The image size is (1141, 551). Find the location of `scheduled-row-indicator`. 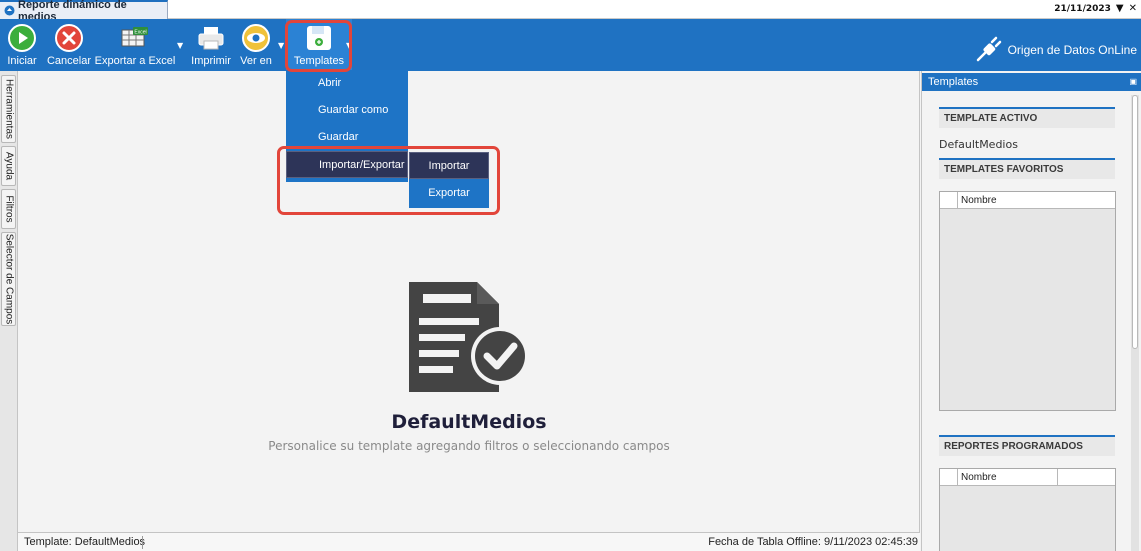

scheduled-row-indicator is located at coordinates (949, 477).